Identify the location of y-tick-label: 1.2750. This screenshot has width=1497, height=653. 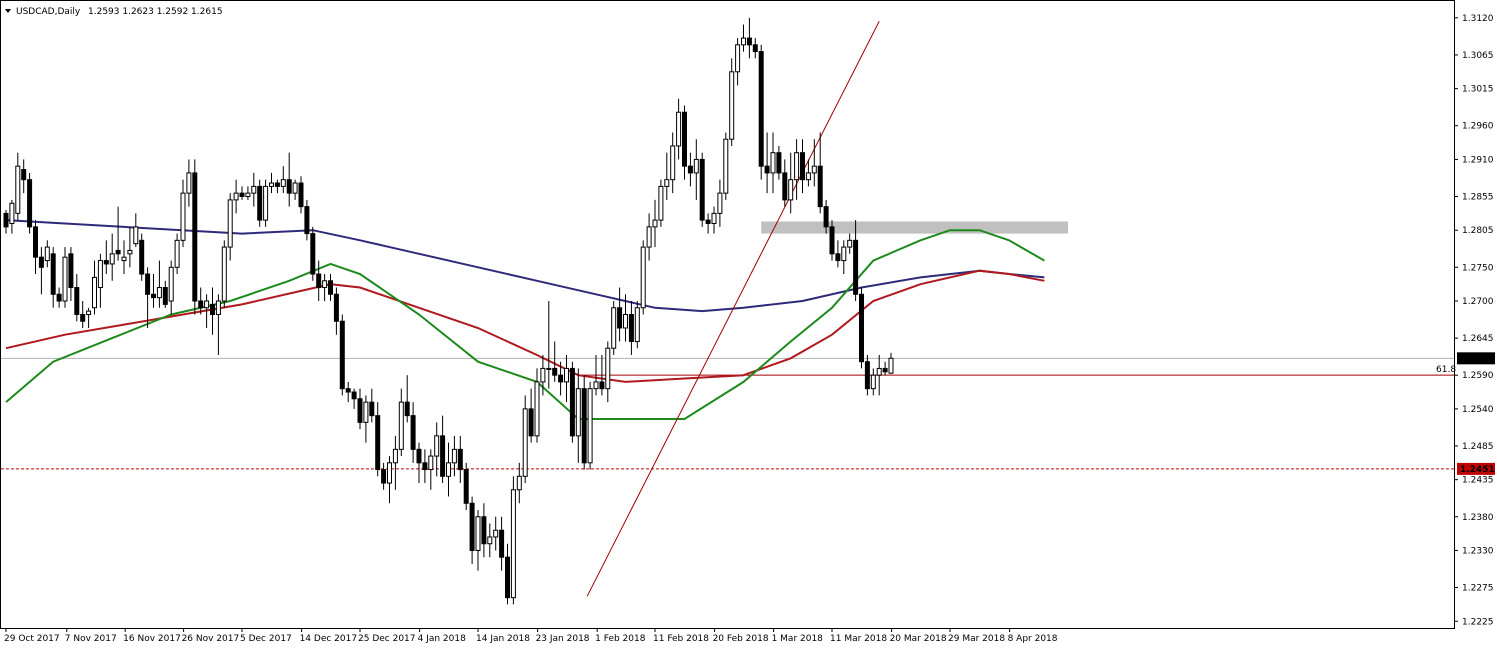
(1478, 268).